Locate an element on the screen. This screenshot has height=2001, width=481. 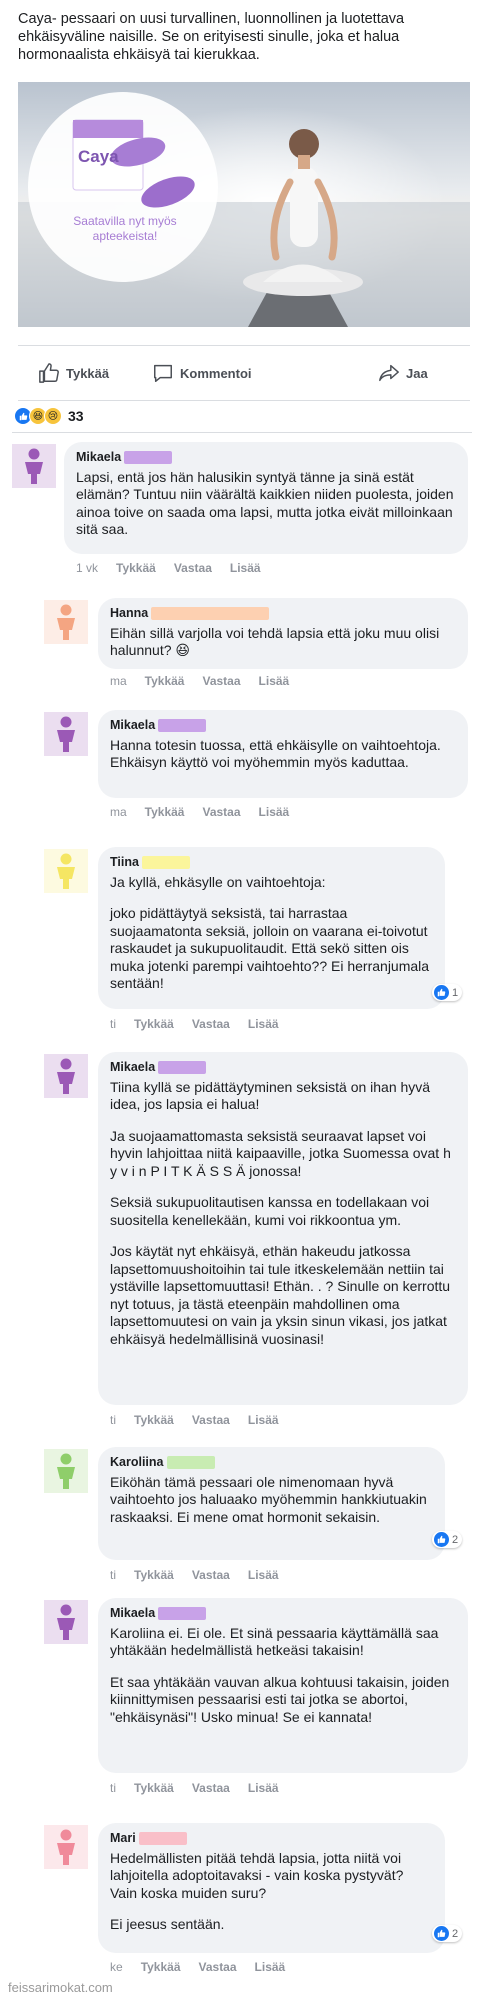
share-label: Jaa is located at coordinates (417, 373).